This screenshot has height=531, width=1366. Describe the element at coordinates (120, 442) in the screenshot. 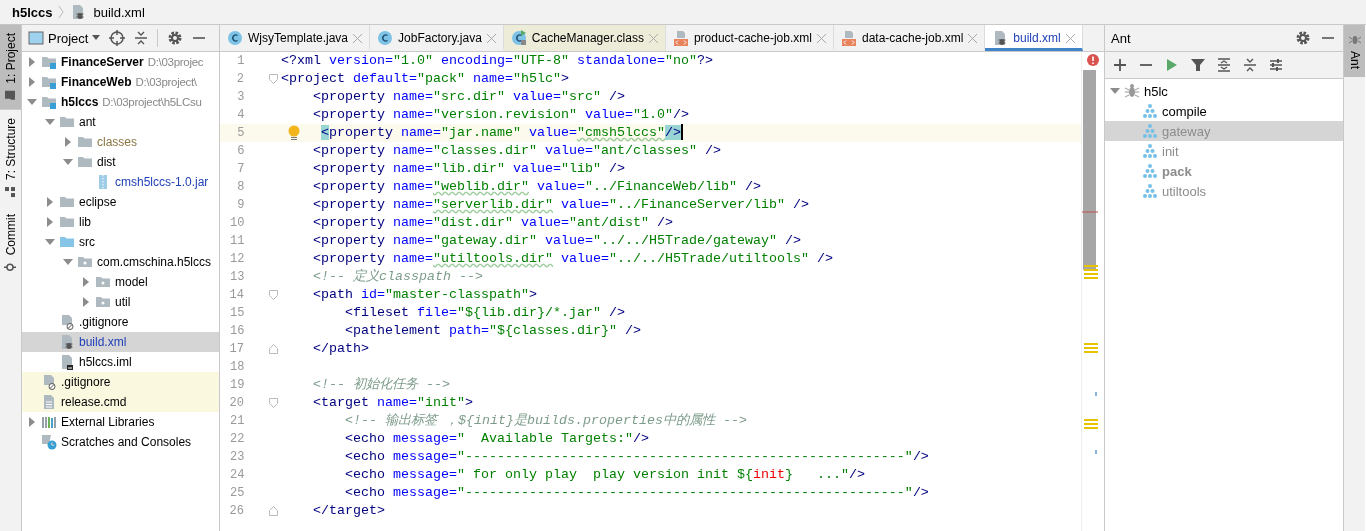

I see `tree-item: Scratches and Consoles` at that location.